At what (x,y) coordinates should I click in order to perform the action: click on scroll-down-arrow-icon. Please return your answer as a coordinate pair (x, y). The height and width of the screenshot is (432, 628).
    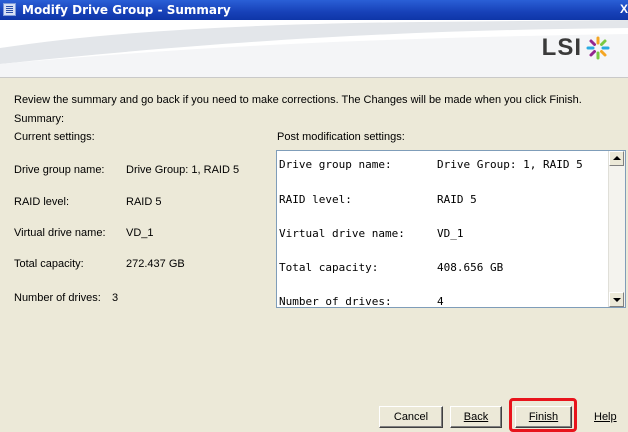
    Looking at the image, I should click on (616, 299).